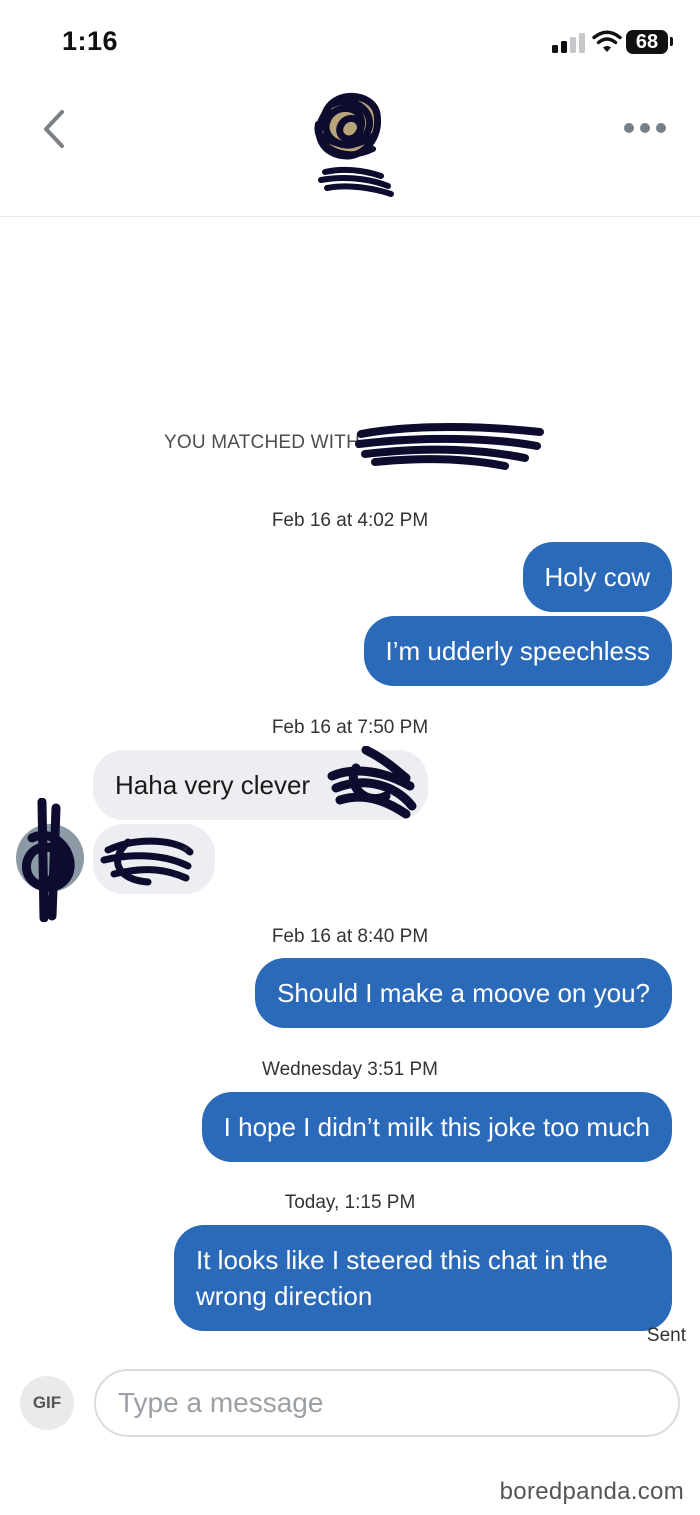 The image size is (700, 1515). What do you see at coordinates (463, 993) in the screenshot?
I see `outgoing-message: Should I make a moove on you?` at bounding box center [463, 993].